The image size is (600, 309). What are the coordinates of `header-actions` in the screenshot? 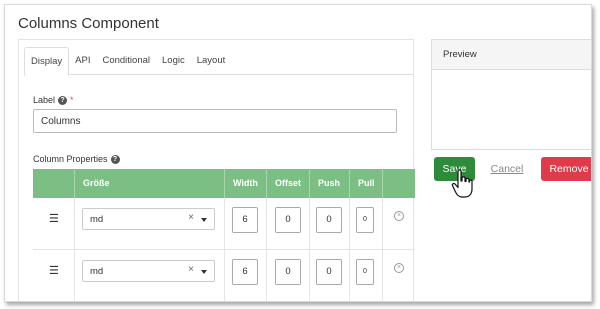 It's located at (399, 183).